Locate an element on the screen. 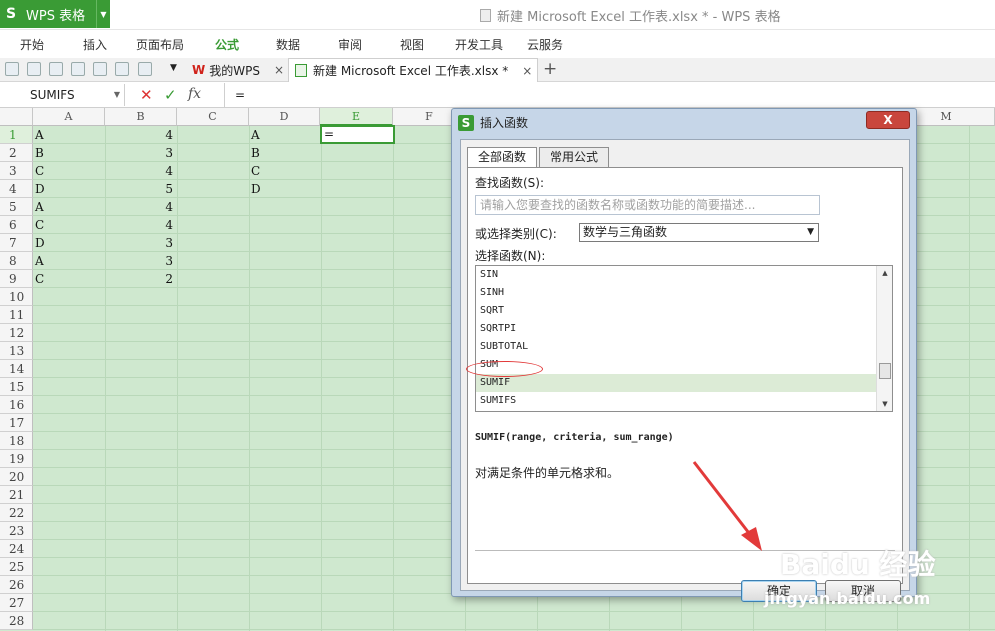  watermark-logo: Baidu 经验 is located at coordinates (858, 564).